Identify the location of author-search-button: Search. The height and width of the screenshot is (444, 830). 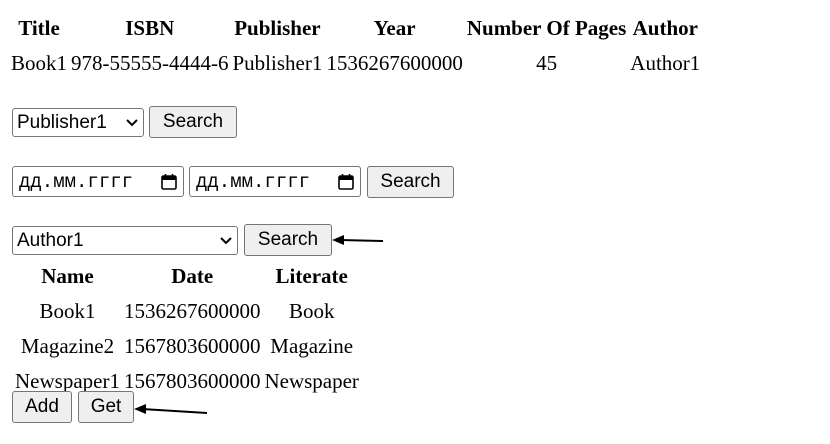
(288, 240).